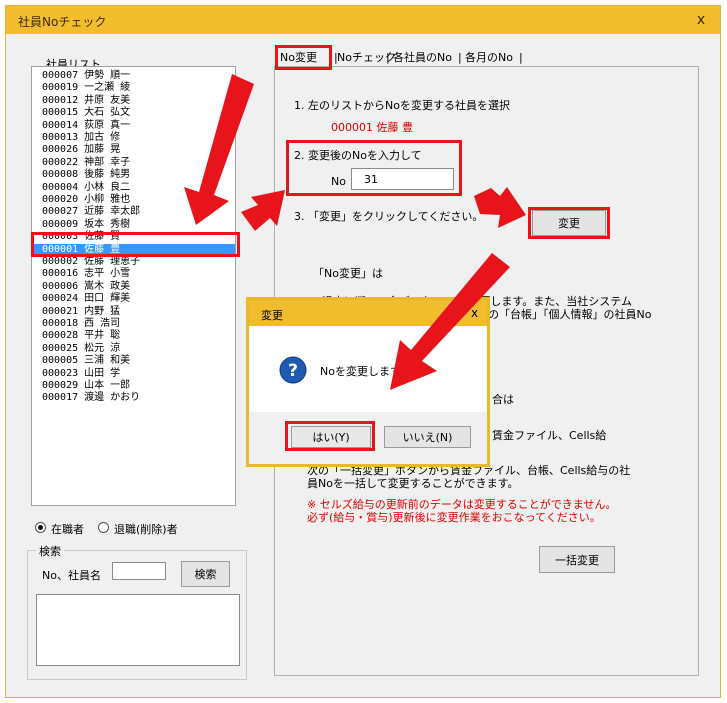 The image size is (727, 703). I want to click on list-item: 000023 山田 学, so click(133, 374).